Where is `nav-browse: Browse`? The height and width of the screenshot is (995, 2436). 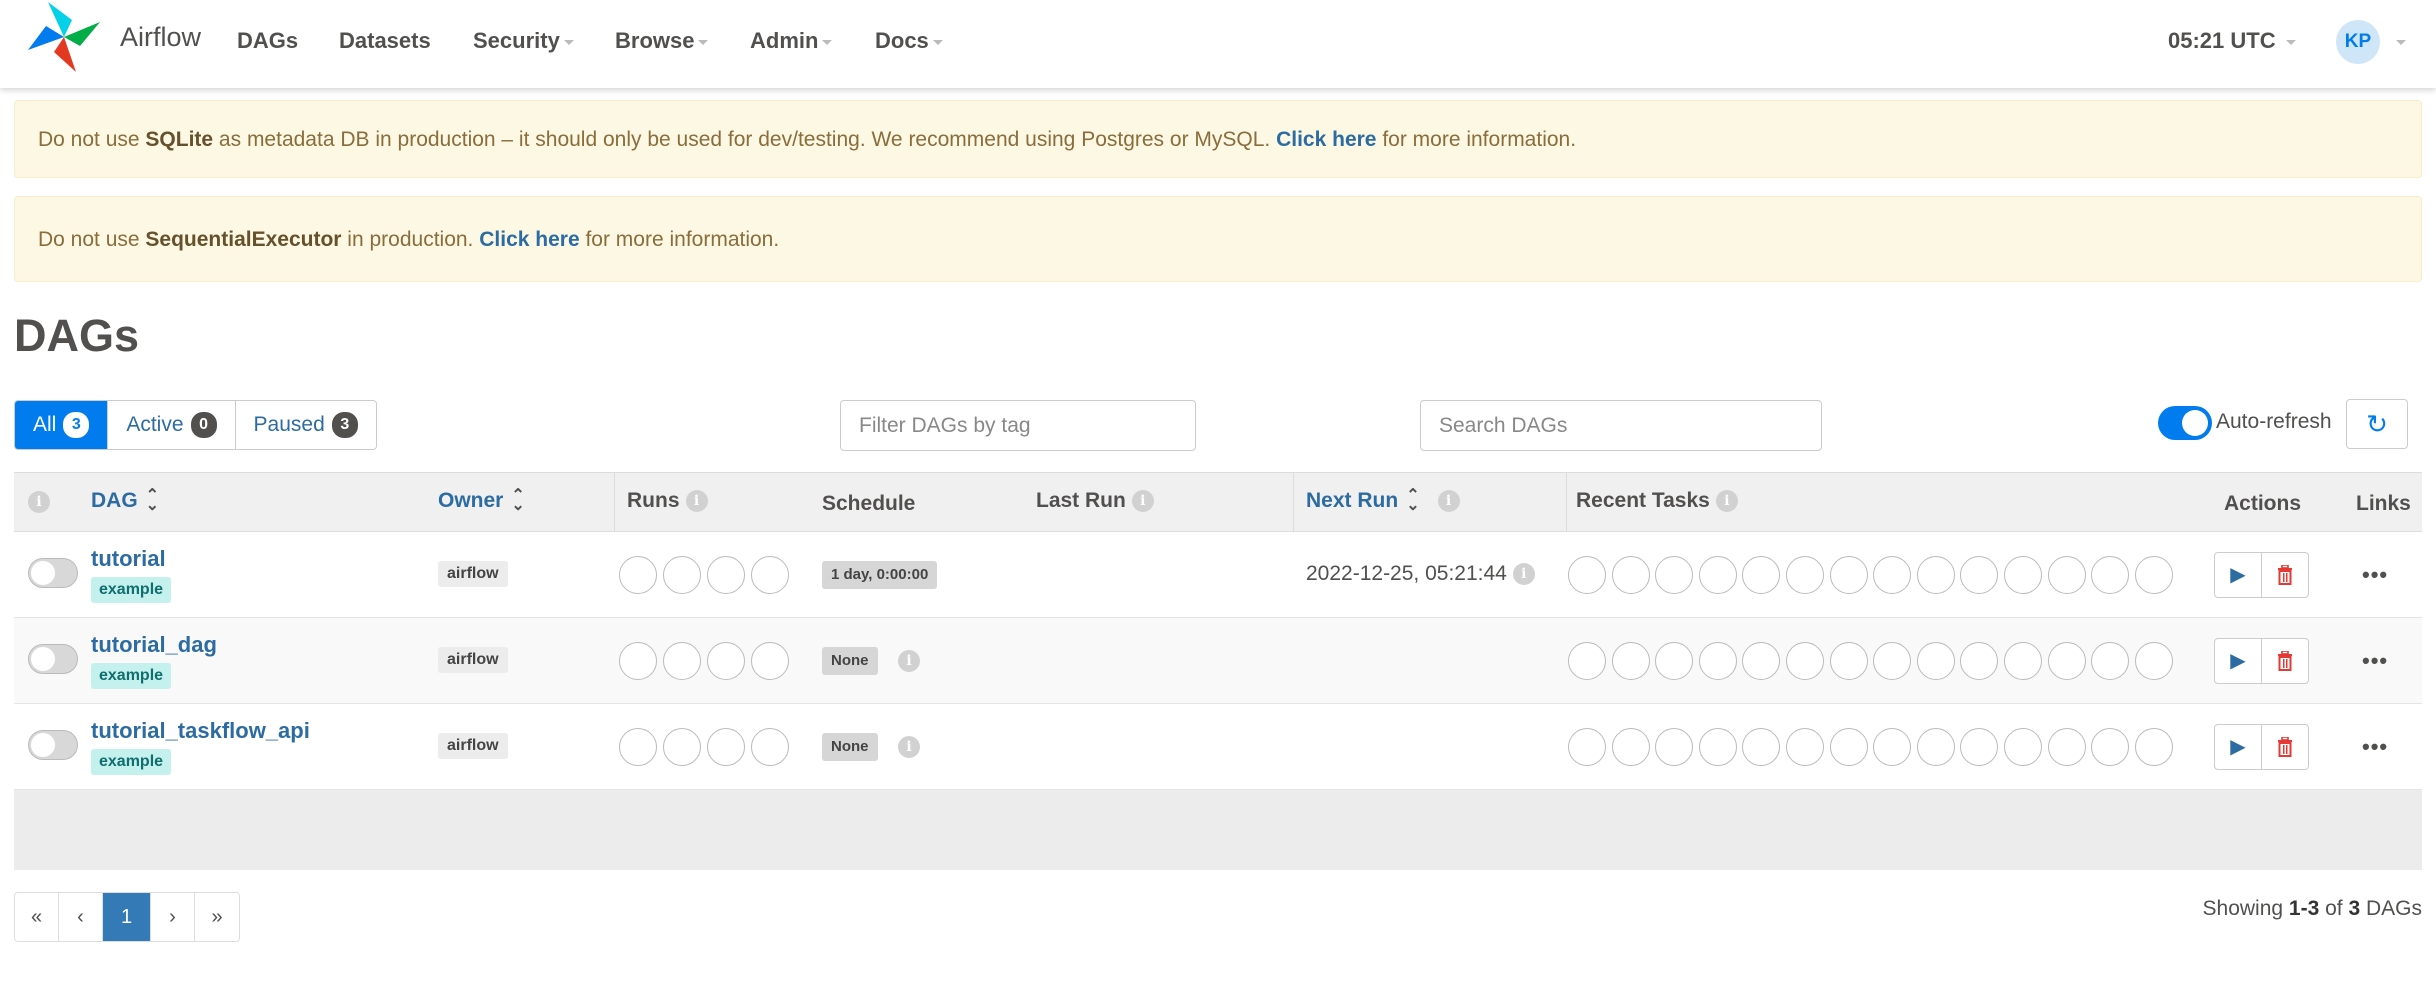
nav-browse: Browse is located at coordinates (662, 41).